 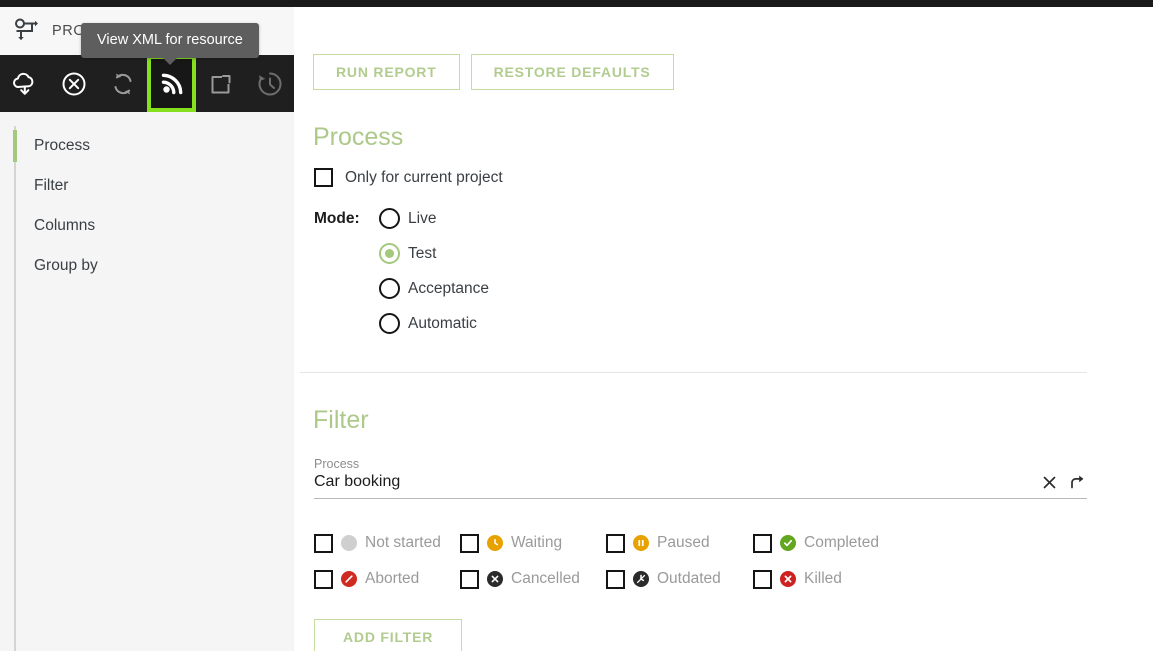 I want to click on status-label: Killed, so click(x=823, y=578).